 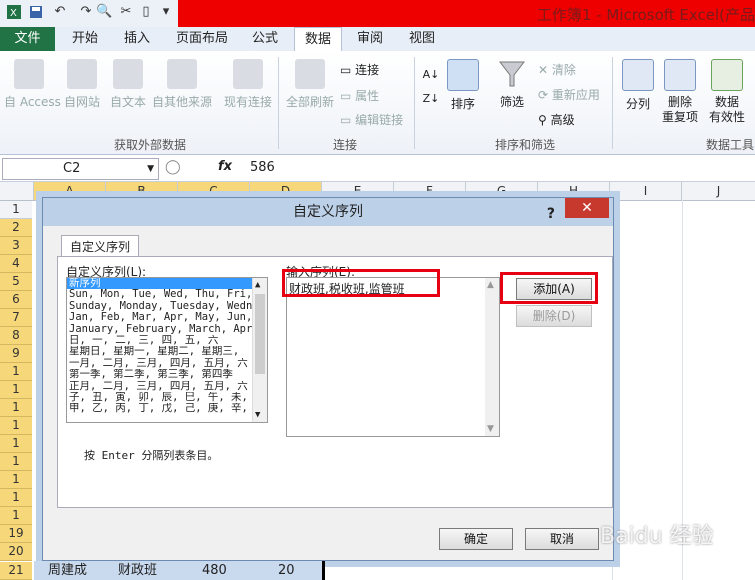 What do you see at coordinates (551, 214) in the screenshot?
I see `help-icon: ?` at bounding box center [551, 214].